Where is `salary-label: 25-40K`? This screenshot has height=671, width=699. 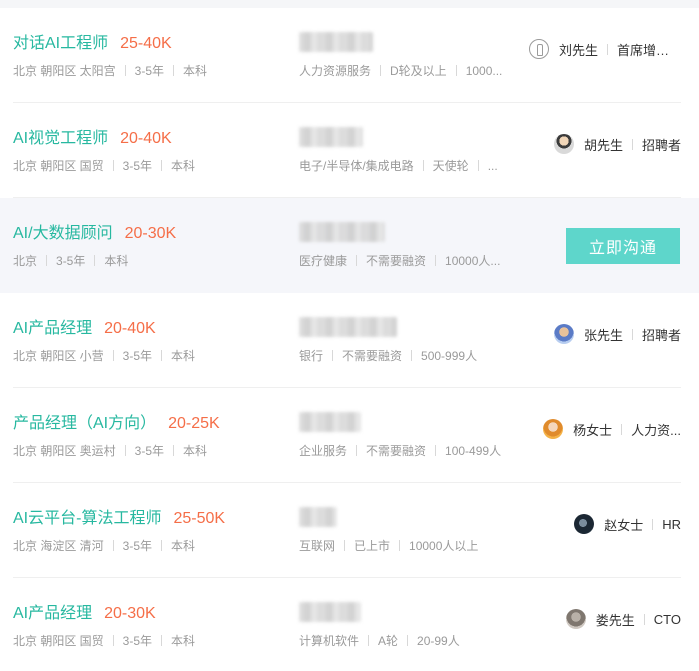 salary-label: 25-40K is located at coordinates (146, 43).